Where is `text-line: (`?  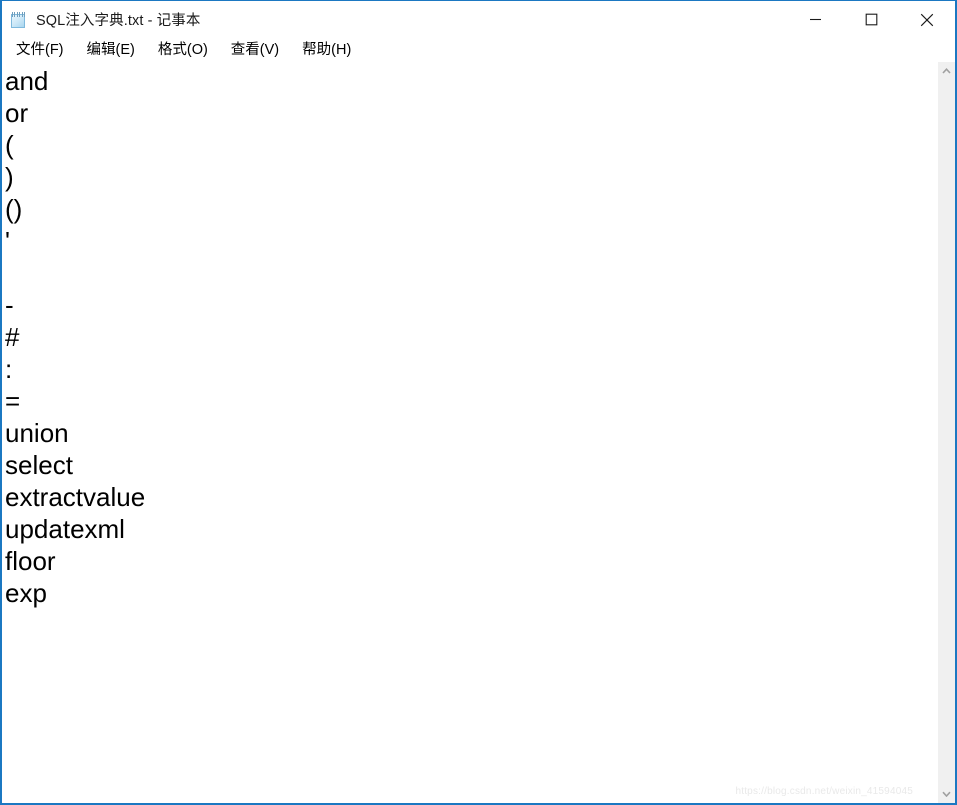 text-line: ( is located at coordinates (9, 145).